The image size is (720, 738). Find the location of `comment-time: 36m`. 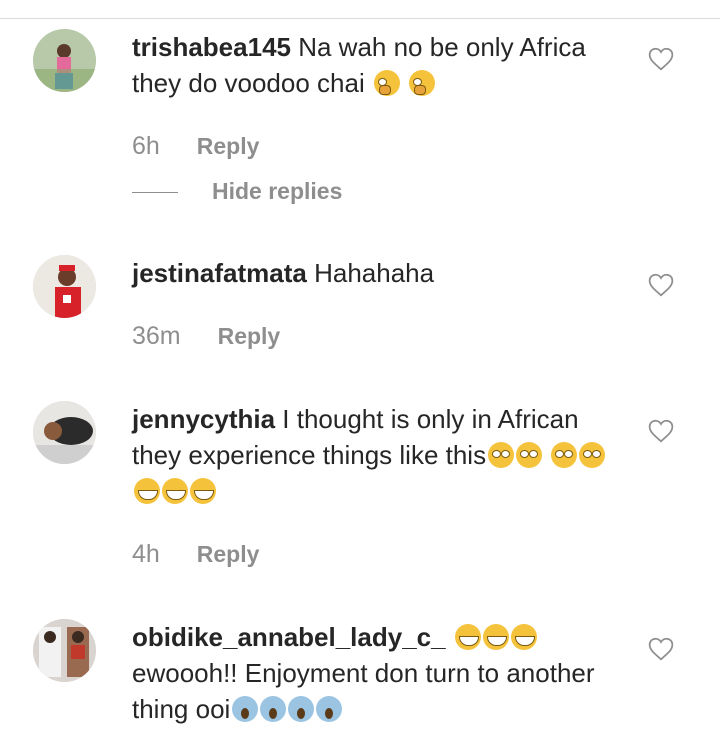

comment-time: 36m is located at coordinates (156, 336).